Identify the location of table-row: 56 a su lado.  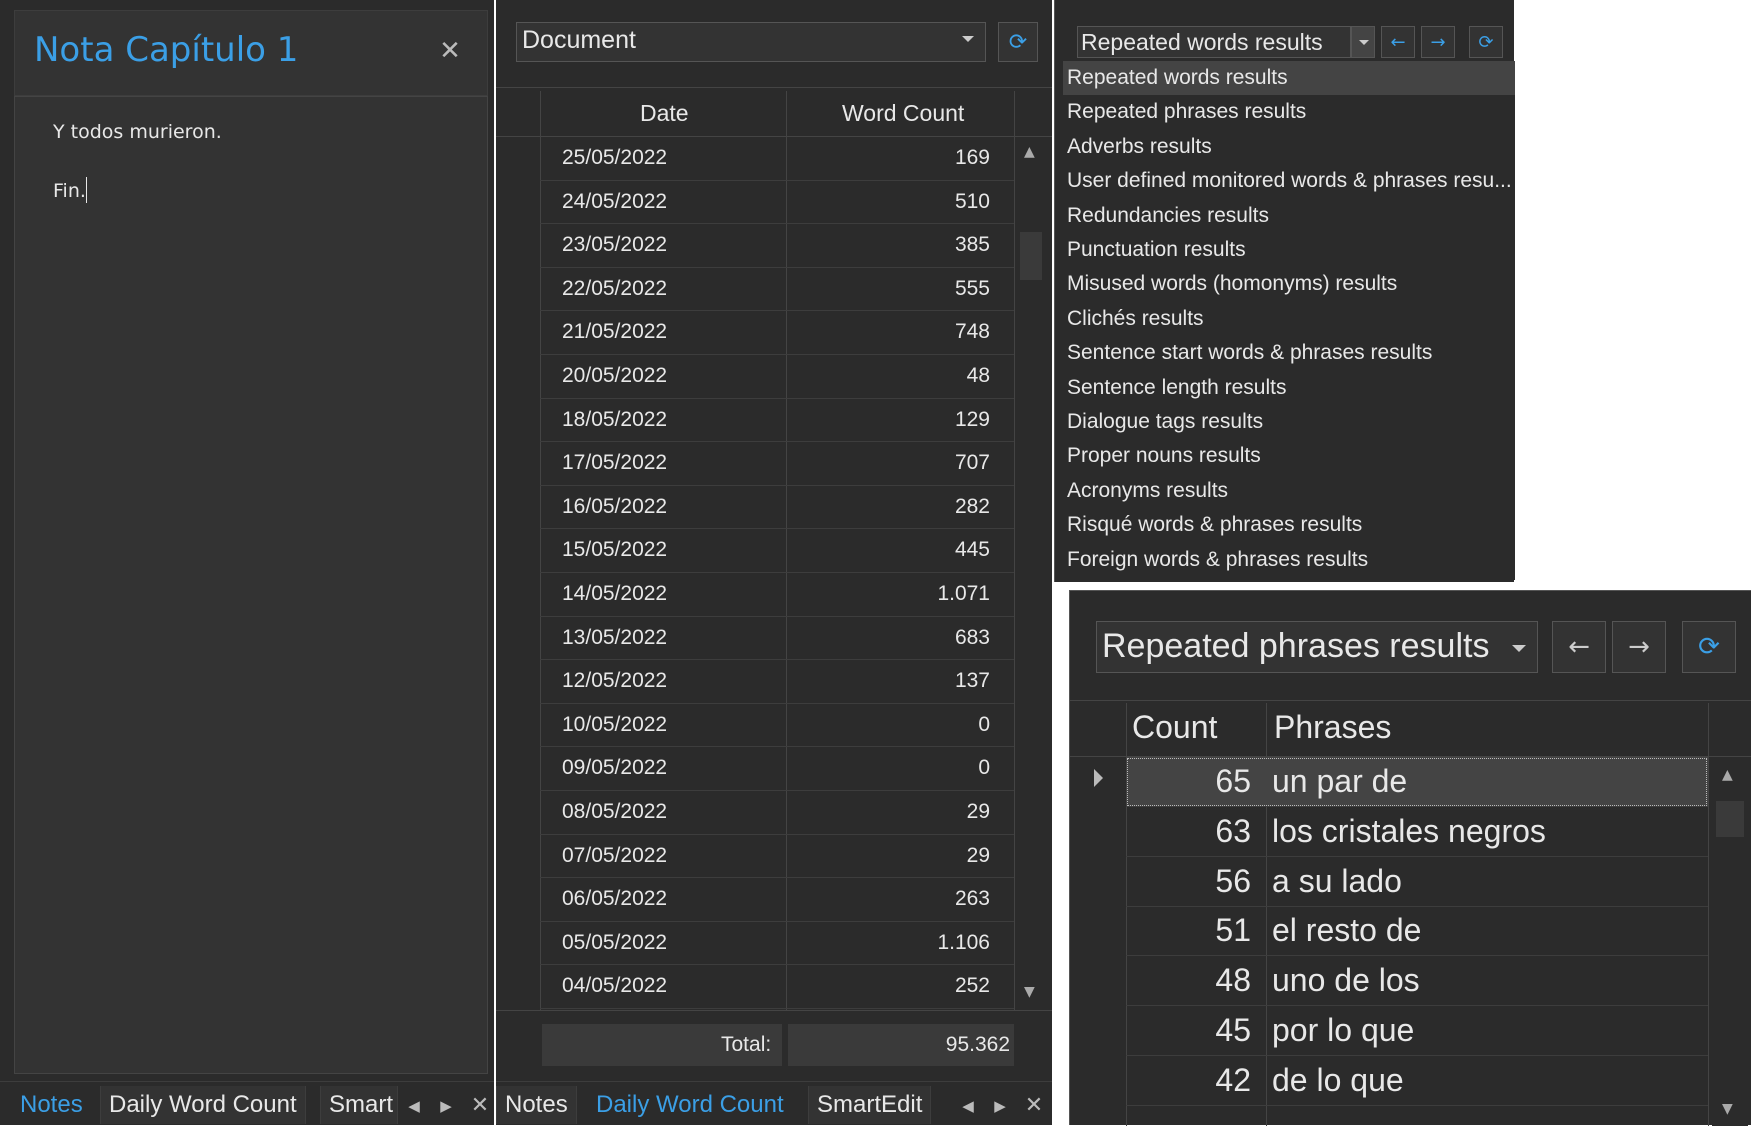
(1417, 882).